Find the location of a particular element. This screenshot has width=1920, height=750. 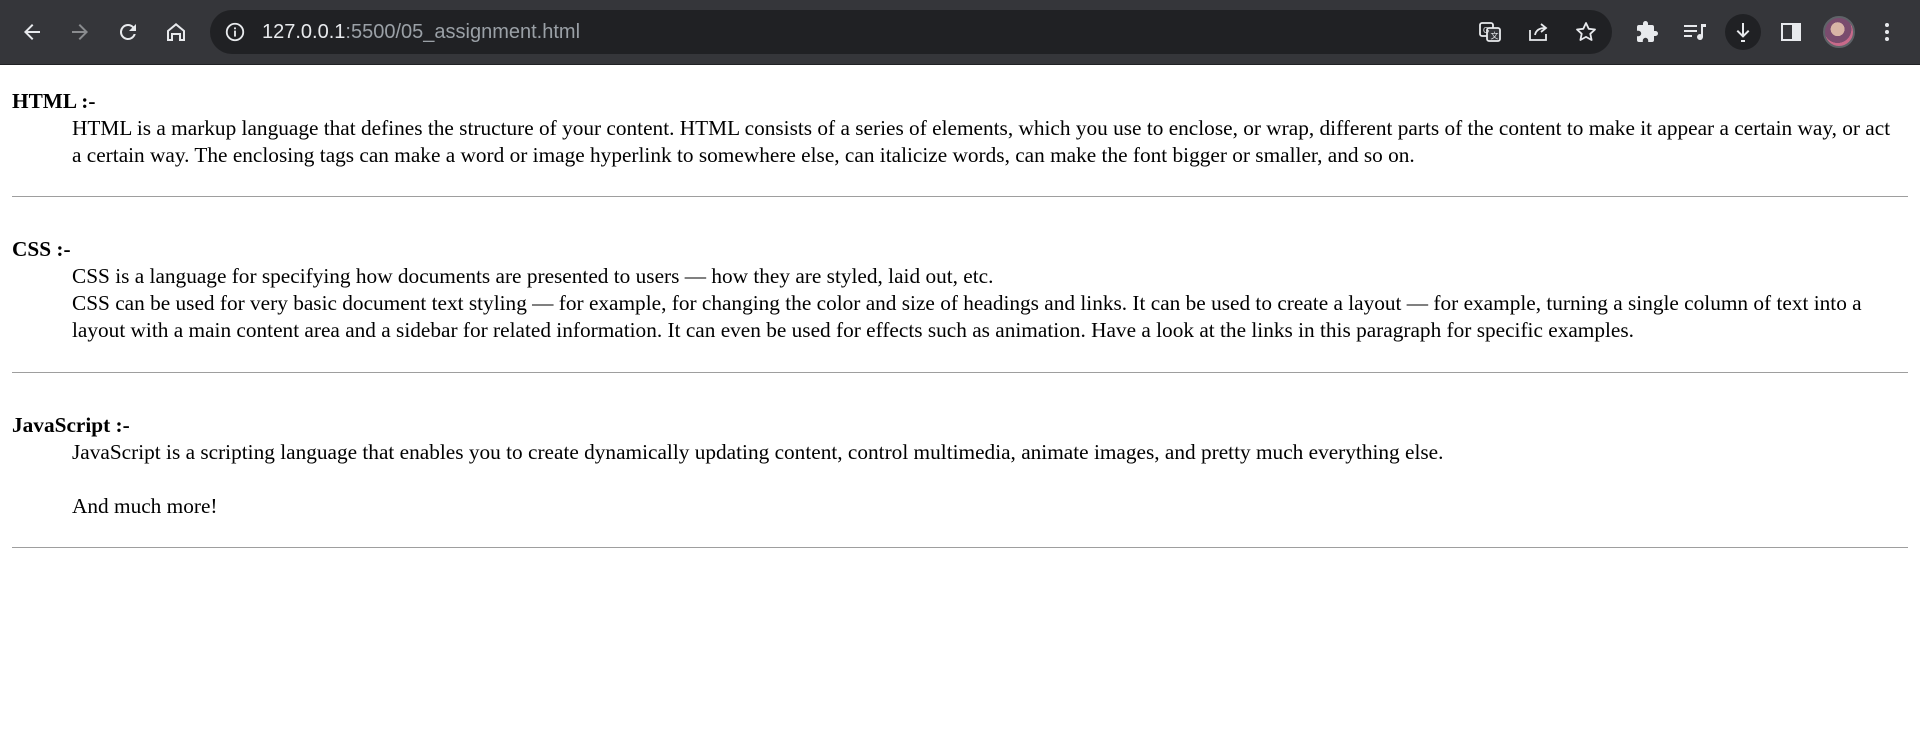

term-javascript: JavaScript :- is located at coordinates (71, 425).